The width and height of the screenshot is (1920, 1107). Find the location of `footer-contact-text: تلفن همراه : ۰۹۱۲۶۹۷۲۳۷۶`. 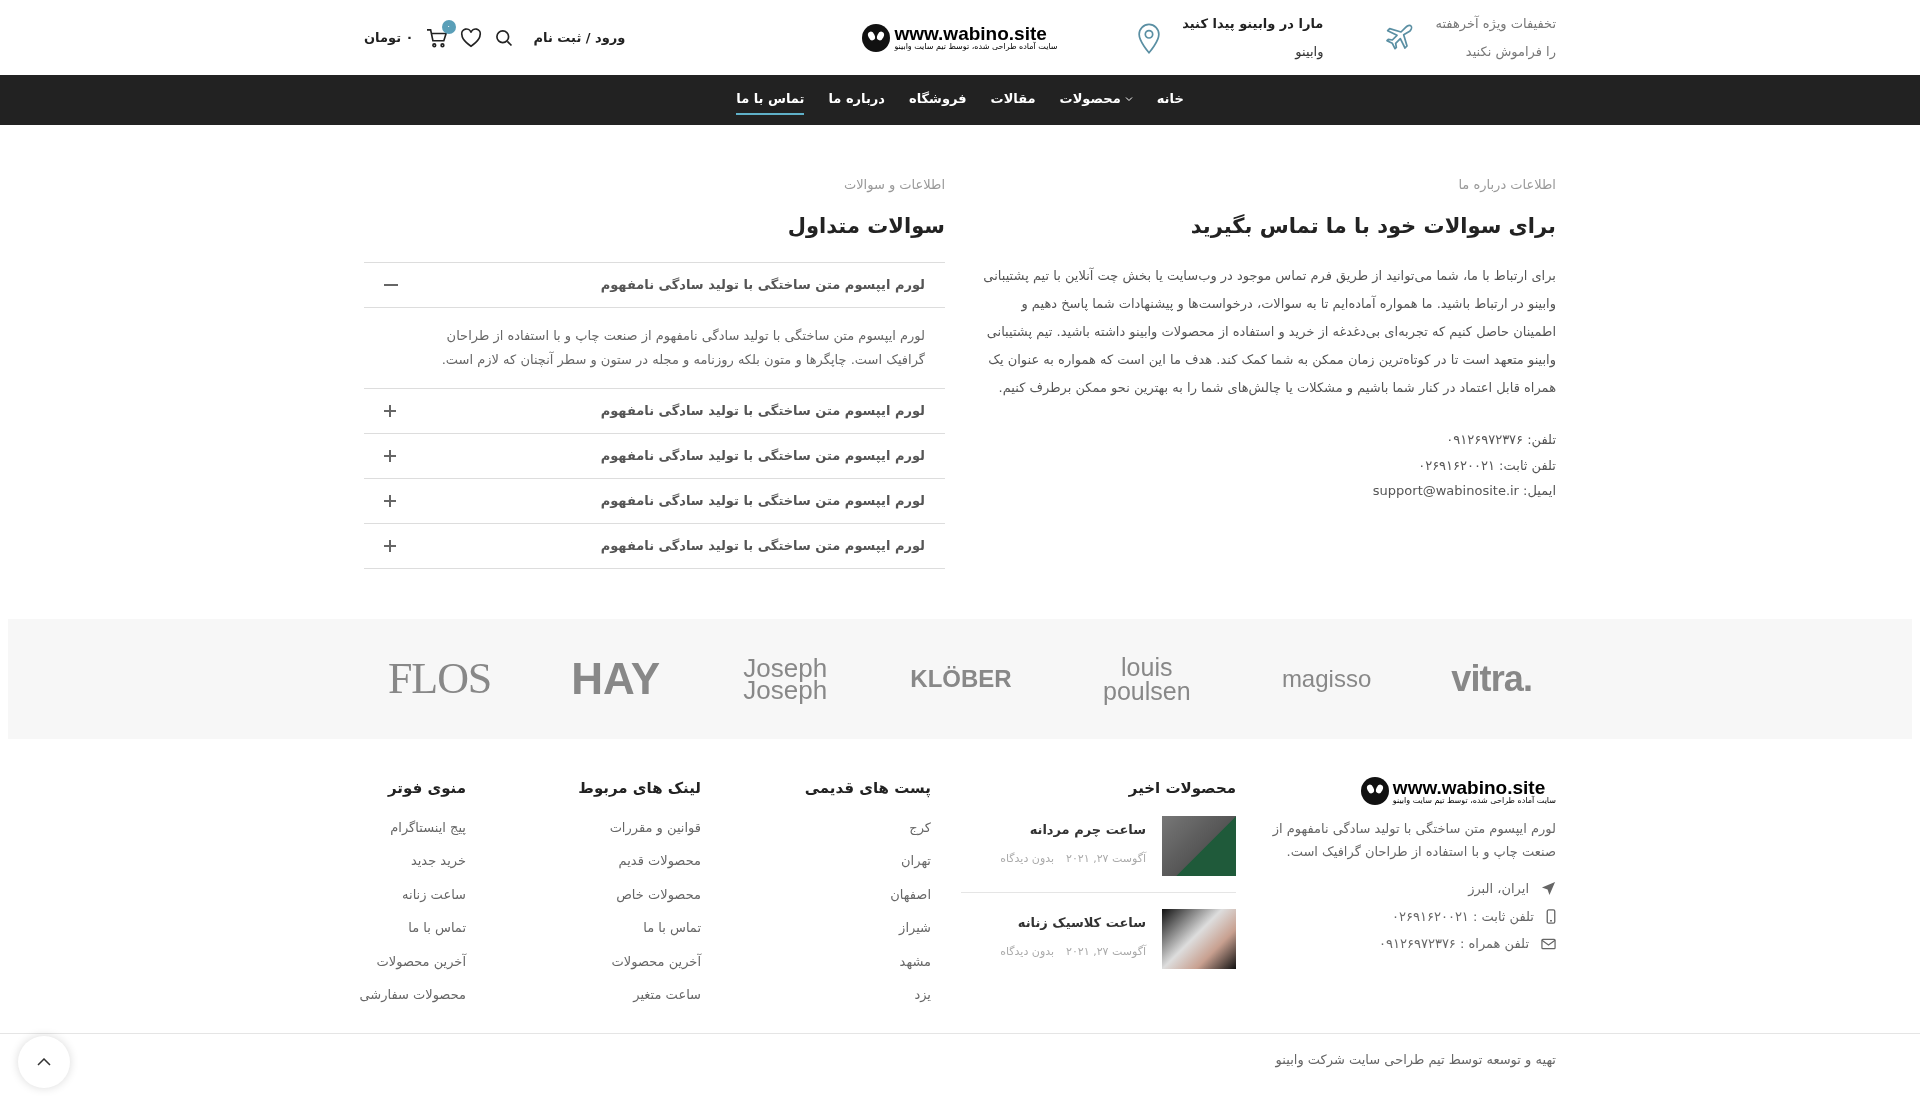

footer-contact-text: تلفن همراه : ۰۹۱۲۶۹۷۲۳۷۶ is located at coordinates (1454, 944).